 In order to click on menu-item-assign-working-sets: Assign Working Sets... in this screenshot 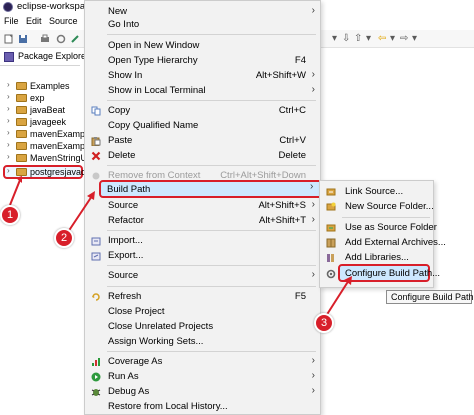, I will do `click(202, 342)`.